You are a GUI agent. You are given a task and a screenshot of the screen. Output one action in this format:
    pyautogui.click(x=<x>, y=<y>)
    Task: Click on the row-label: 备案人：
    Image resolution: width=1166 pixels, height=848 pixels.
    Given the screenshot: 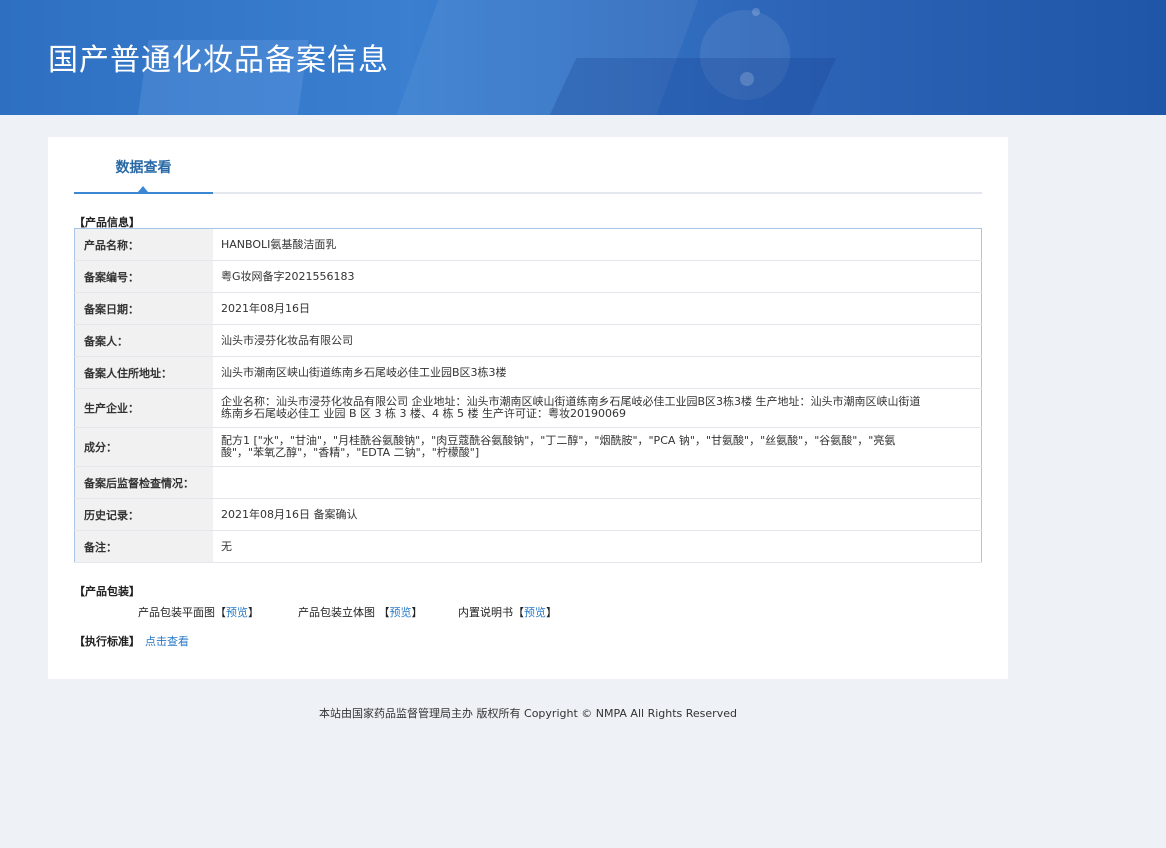 What is the action you would take?
    pyautogui.click(x=143, y=340)
    